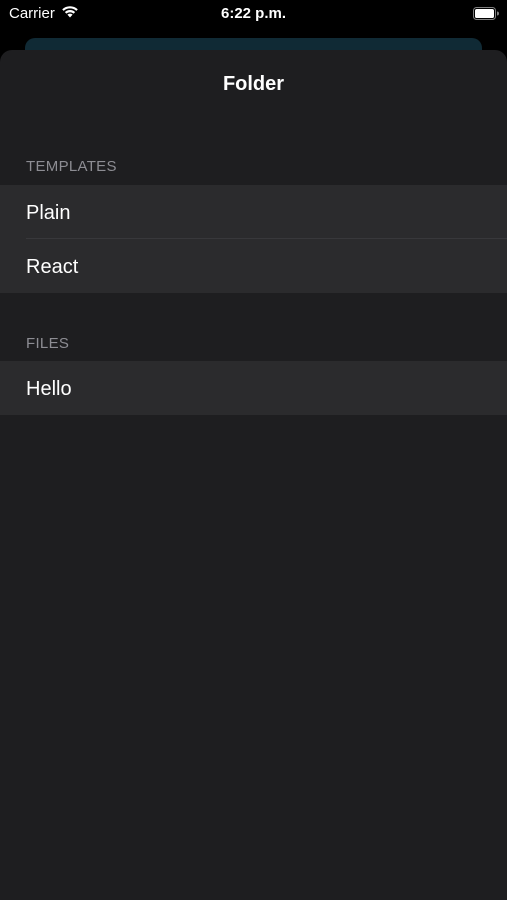 This screenshot has height=900, width=507. I want to click on files-list: Hello, so click(253, 388).